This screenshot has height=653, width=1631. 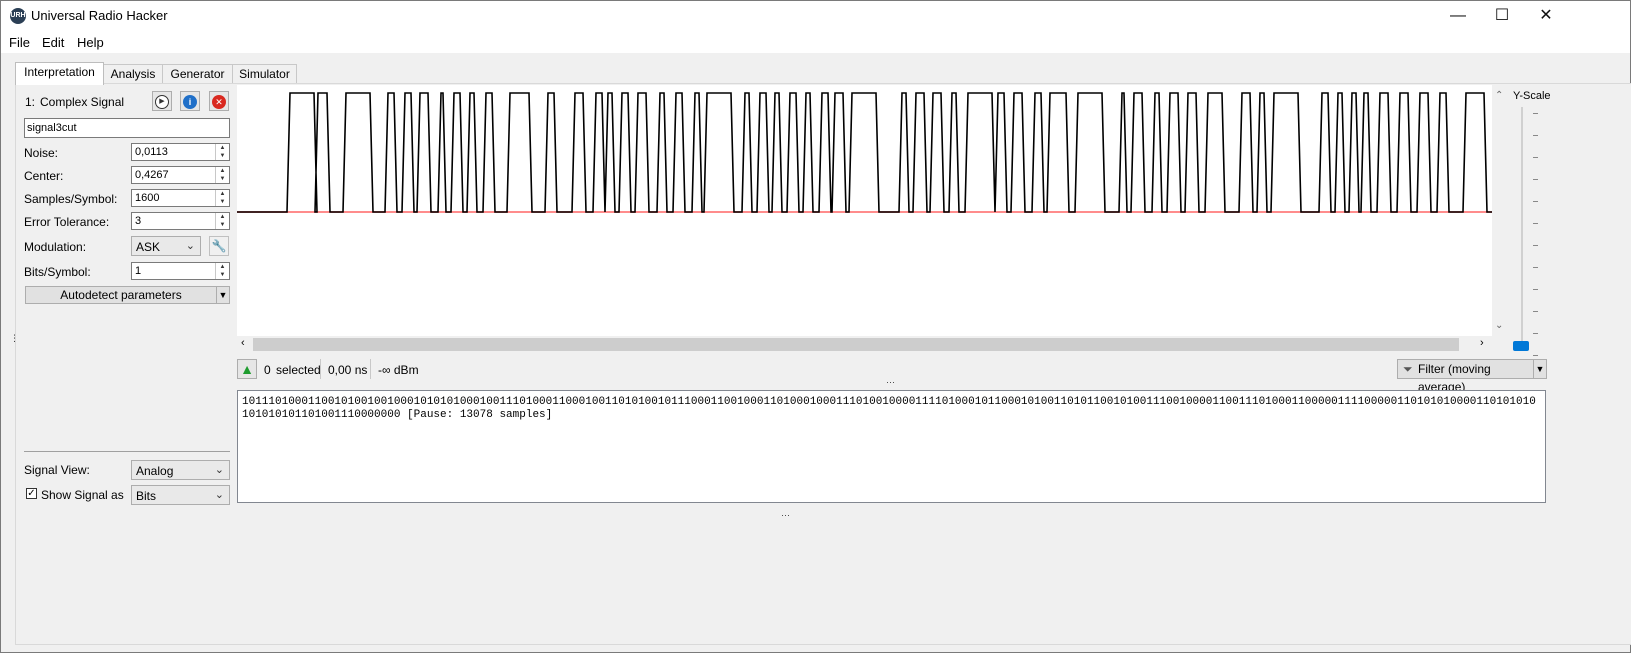 What do you see at coordinates (180, 175) in the screenshot?
I see `center-spinbox: 0,4267 ▲ ▼` at bounding box center [180, 175].